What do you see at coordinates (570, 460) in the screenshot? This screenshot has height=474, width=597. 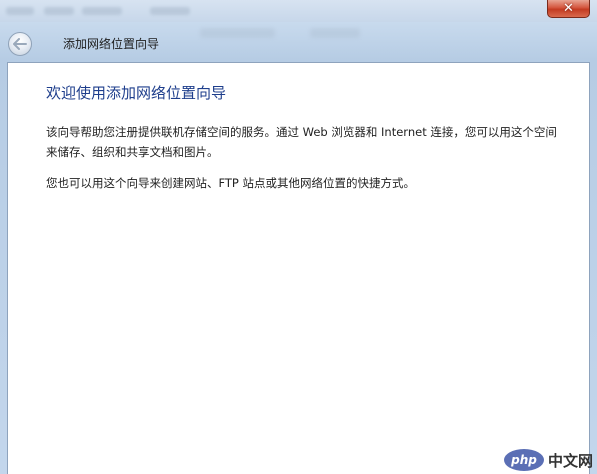 I see `watermark-text: 中文网` at bounding box center [570, 460].